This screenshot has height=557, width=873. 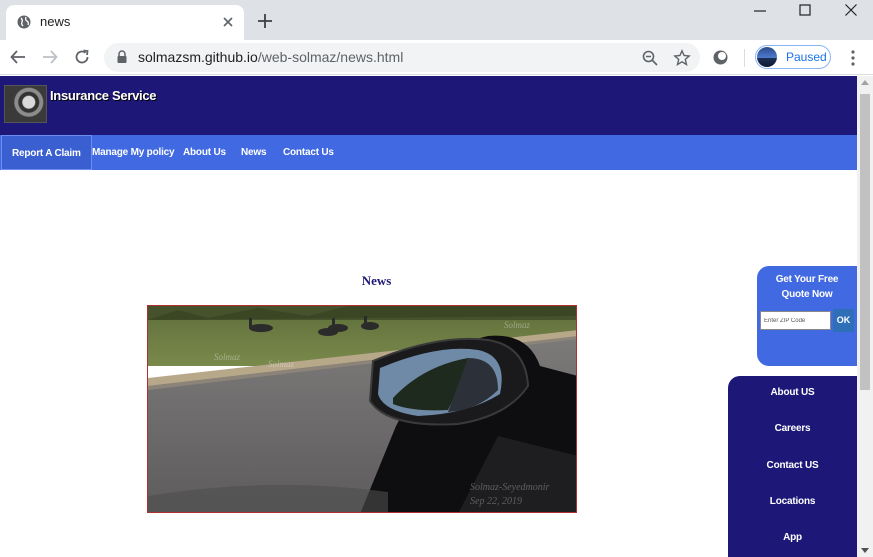 I want to click on more-menu-icon, so click(x=853, y=58).